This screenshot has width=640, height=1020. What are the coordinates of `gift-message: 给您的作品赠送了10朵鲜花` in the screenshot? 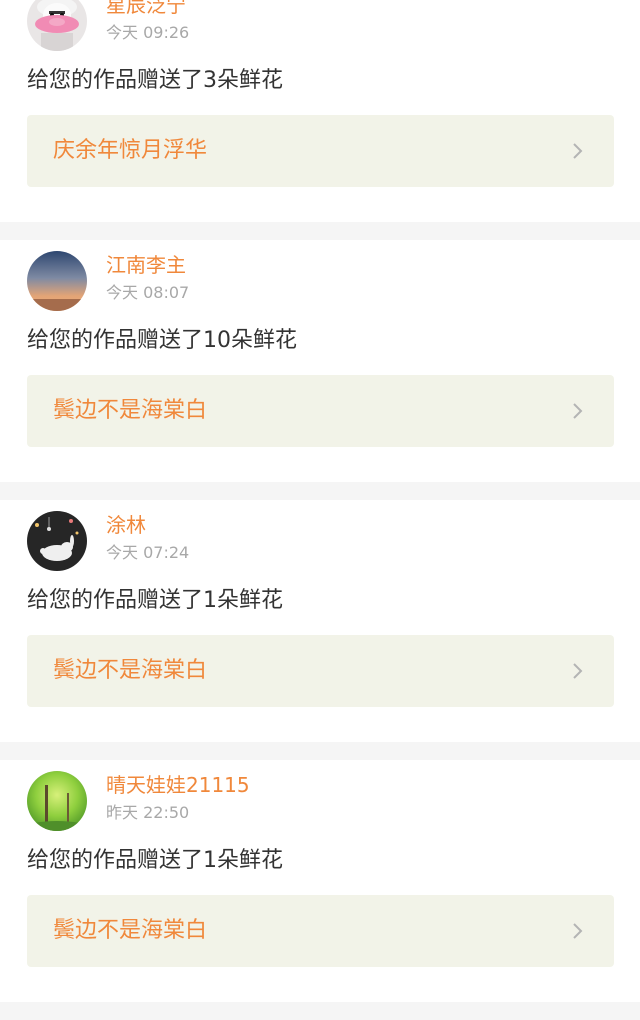 It's located at (162, 340).